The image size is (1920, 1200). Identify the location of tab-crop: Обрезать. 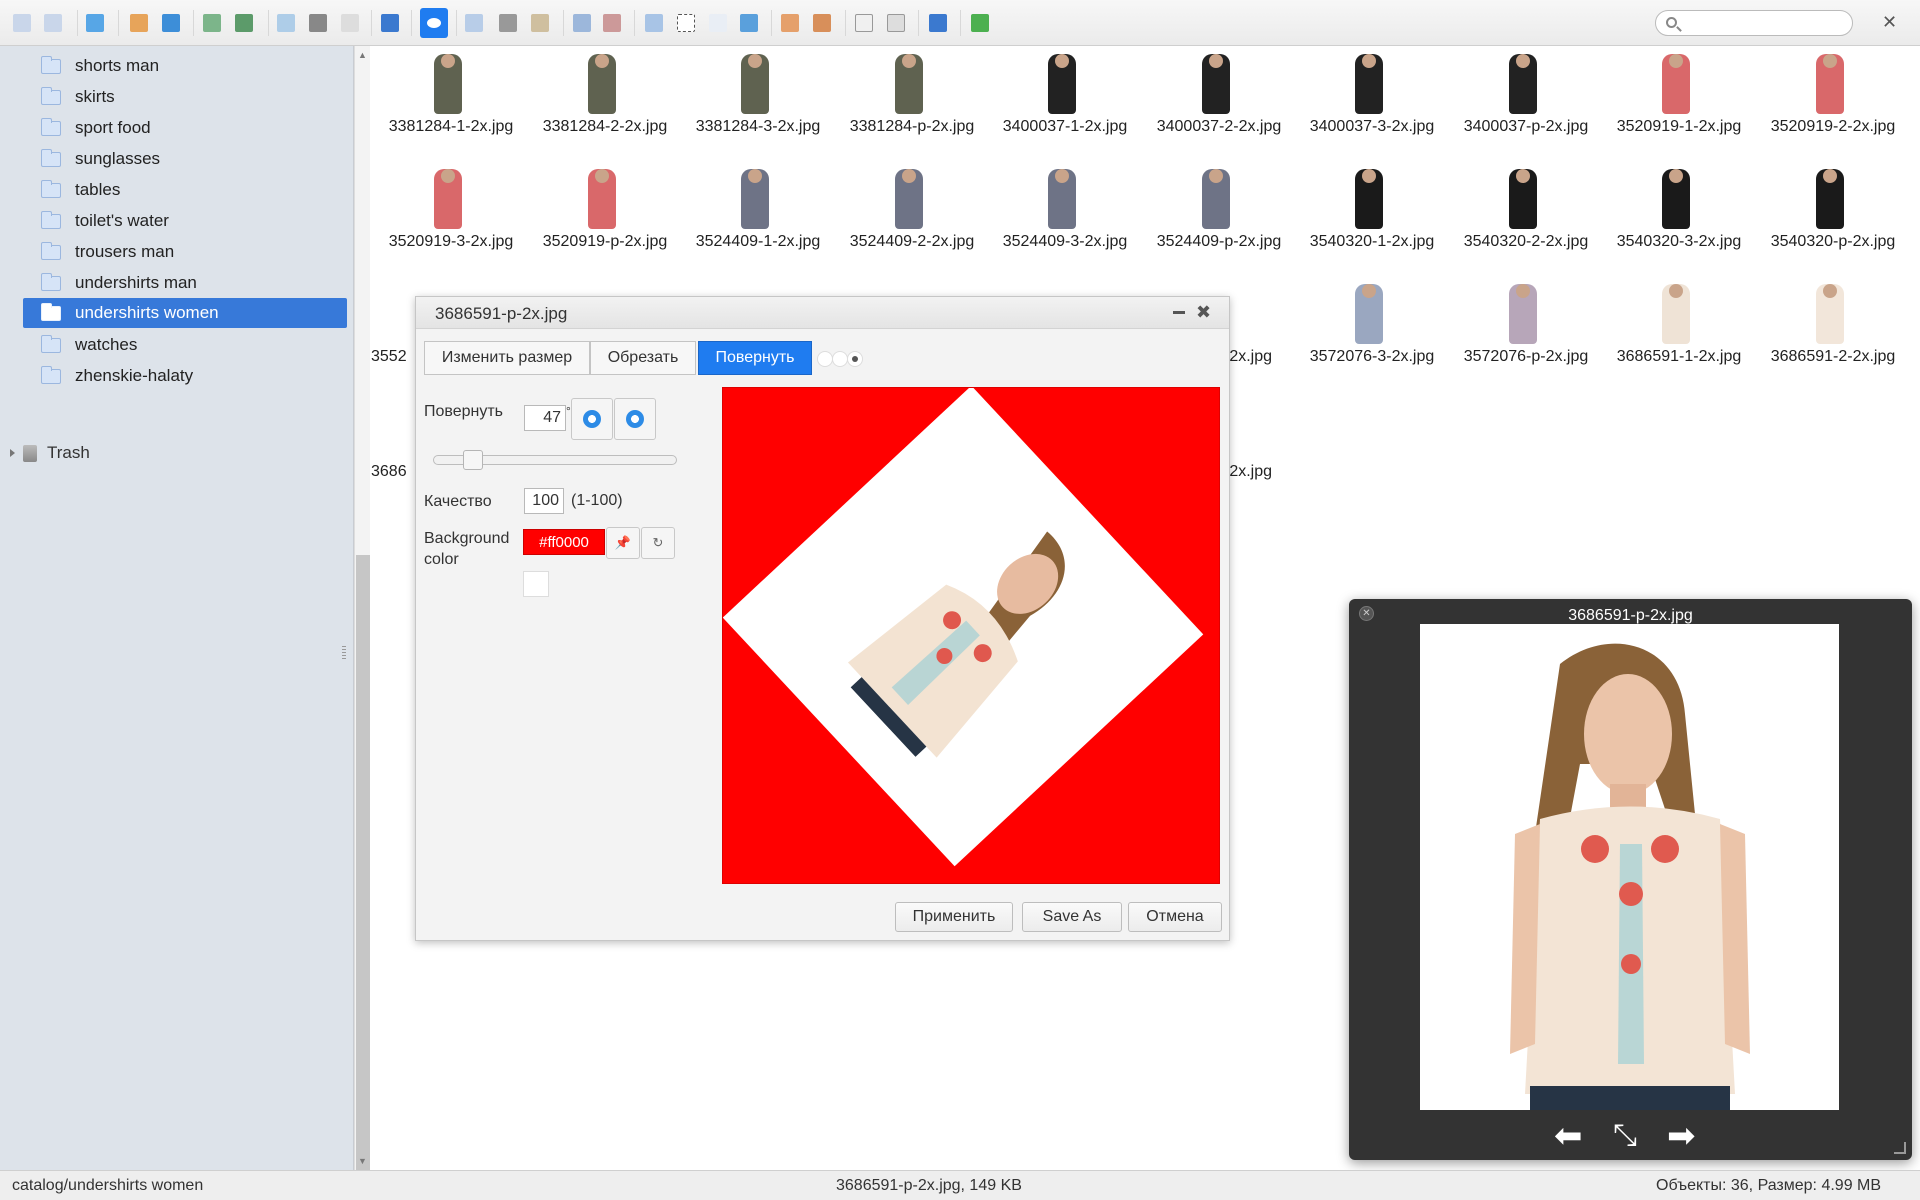
(643, 358).